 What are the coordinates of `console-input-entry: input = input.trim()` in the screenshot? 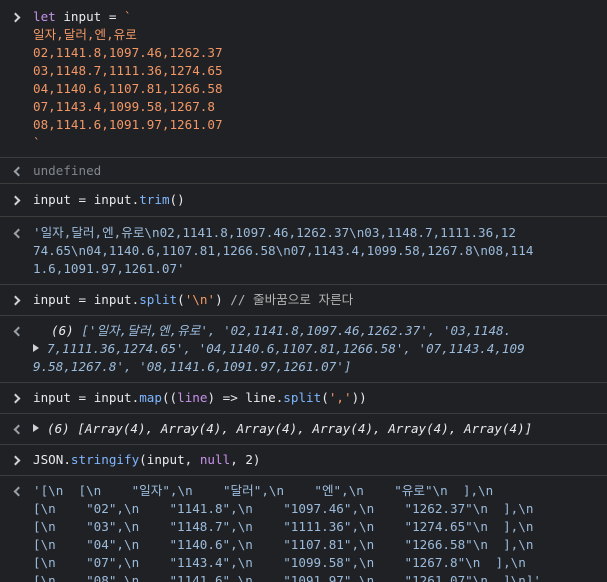 It's located at (303, 200).